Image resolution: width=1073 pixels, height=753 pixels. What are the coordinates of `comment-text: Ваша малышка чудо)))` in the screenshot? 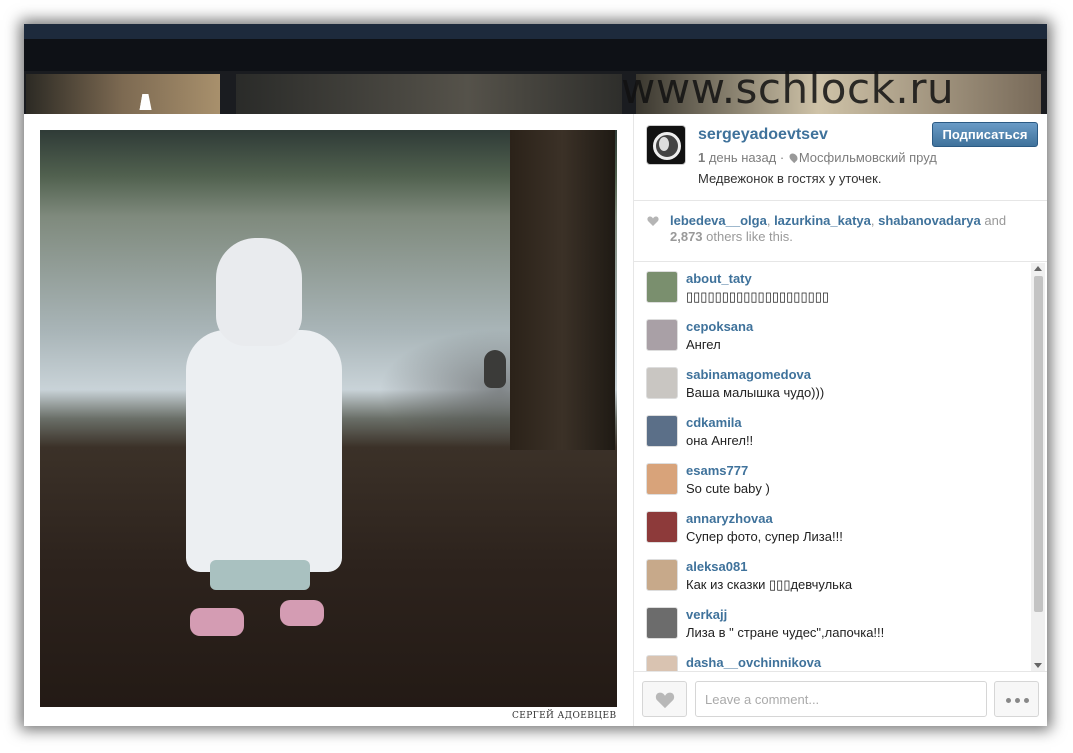 It's located at (755, 392).